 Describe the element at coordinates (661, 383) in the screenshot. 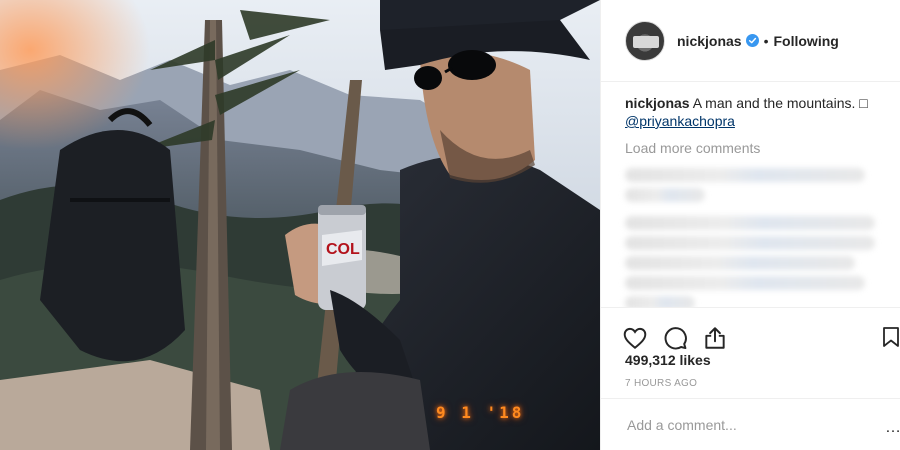

I see `post-timestamp: 7 HOURS AGO` at that location.